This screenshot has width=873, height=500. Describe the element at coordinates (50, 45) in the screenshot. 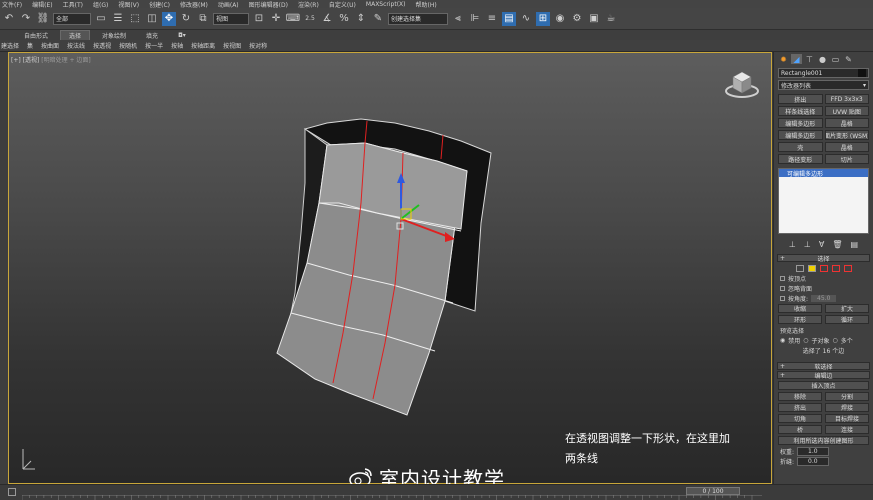

I see `ribbon-cmd-by-surface: 按曲面` at that location.